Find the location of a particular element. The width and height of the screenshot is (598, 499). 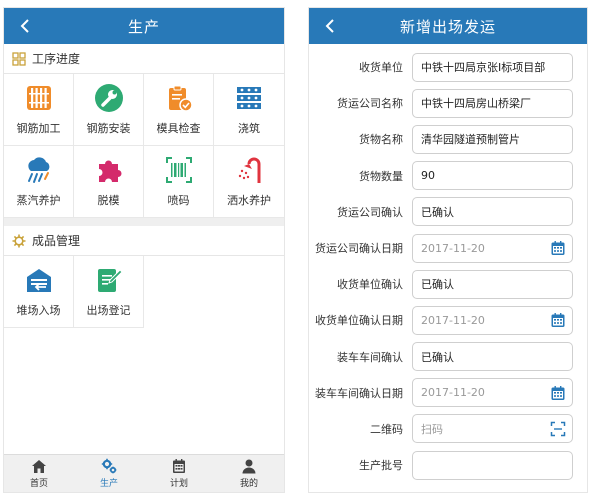

field-label: 装车车间确认 is located at coordinates (370, 357).